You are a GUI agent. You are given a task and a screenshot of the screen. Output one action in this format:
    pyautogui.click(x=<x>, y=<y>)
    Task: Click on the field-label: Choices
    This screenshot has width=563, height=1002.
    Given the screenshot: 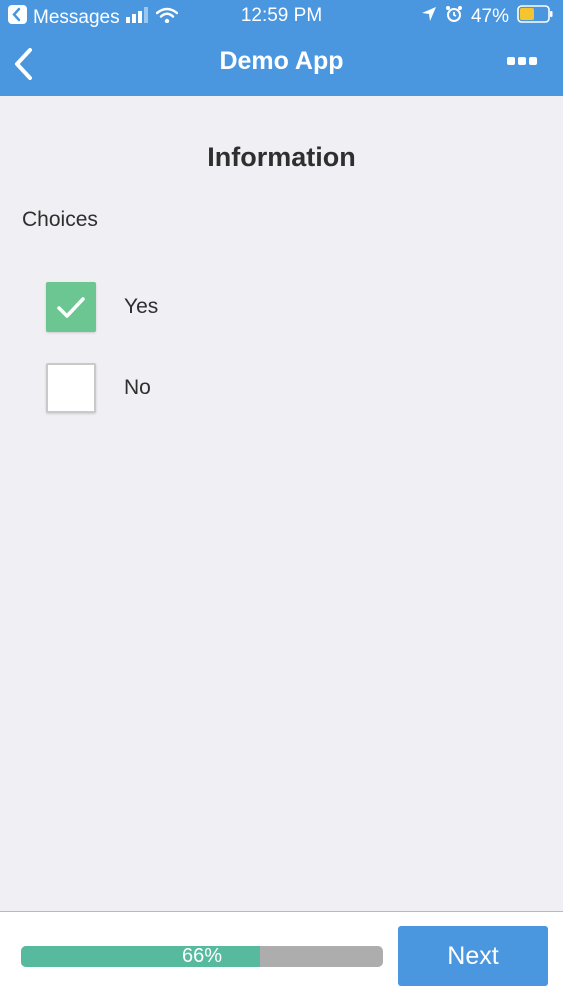 What is the action you would take?
    pyautogui.click(x=60, y=219)
    